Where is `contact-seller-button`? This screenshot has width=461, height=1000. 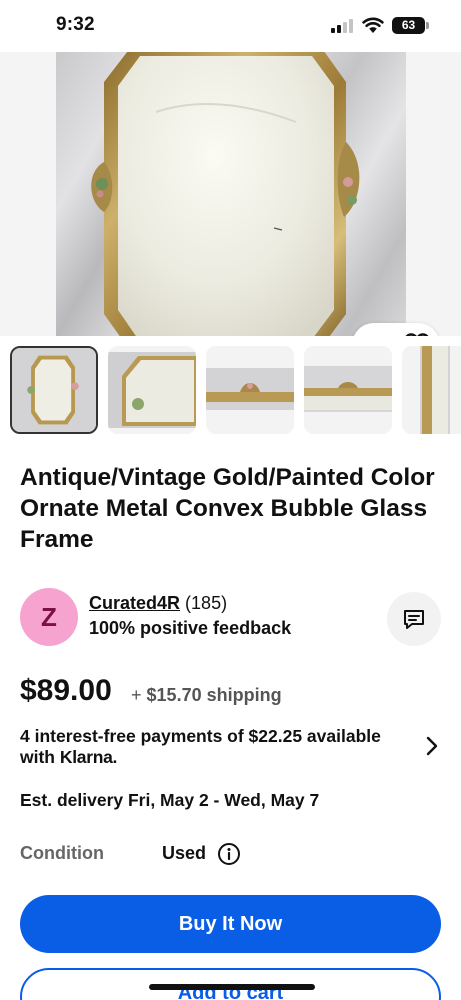
contact-seller-button is located at coordinates (414, 619).